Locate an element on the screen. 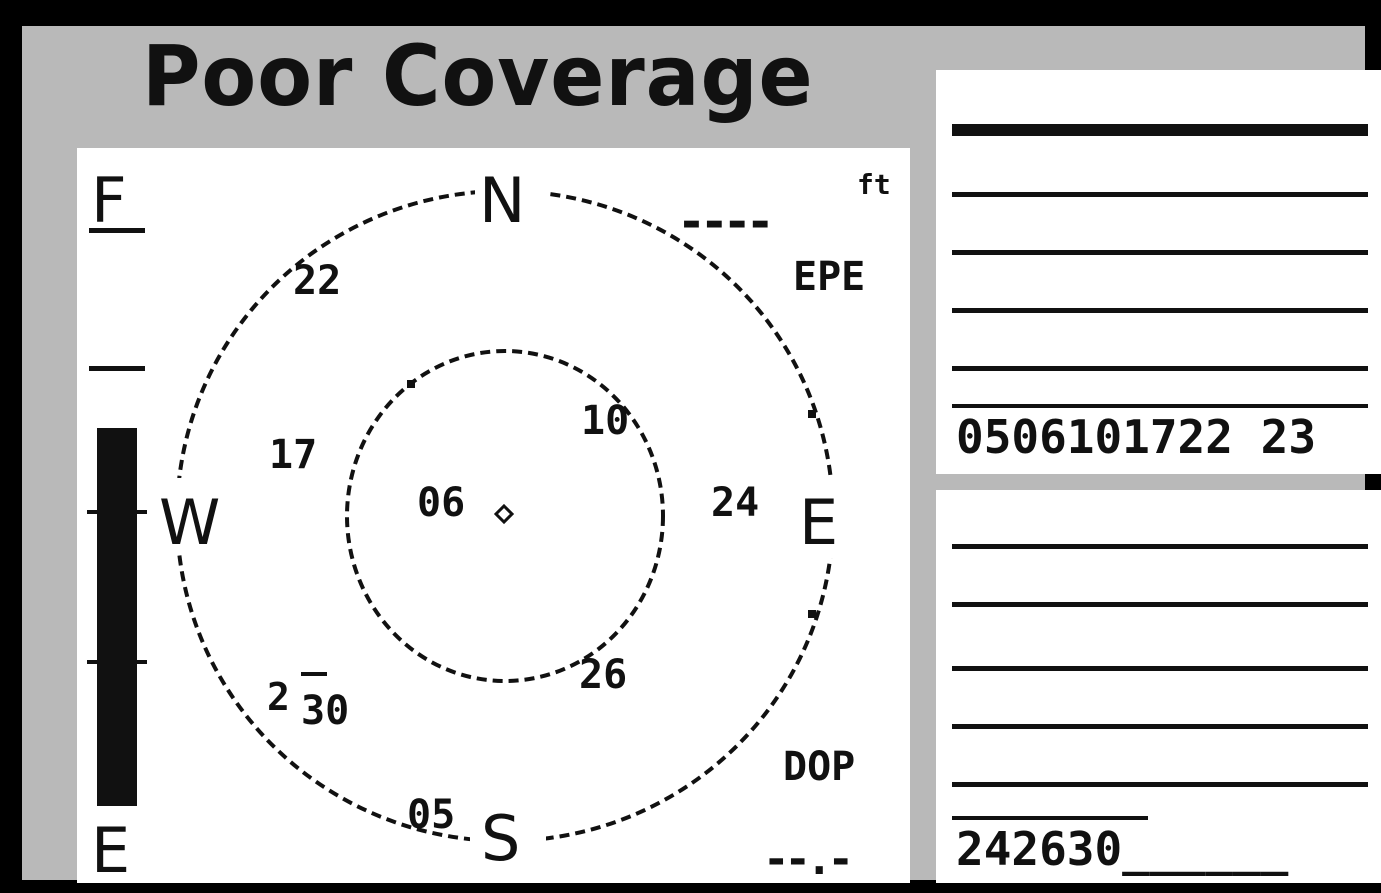 Image resolution: width=1381 pixels, height=893 pixels. signal-strength-panel-bottom: 242630______ is located at coordinates (1158, 686).